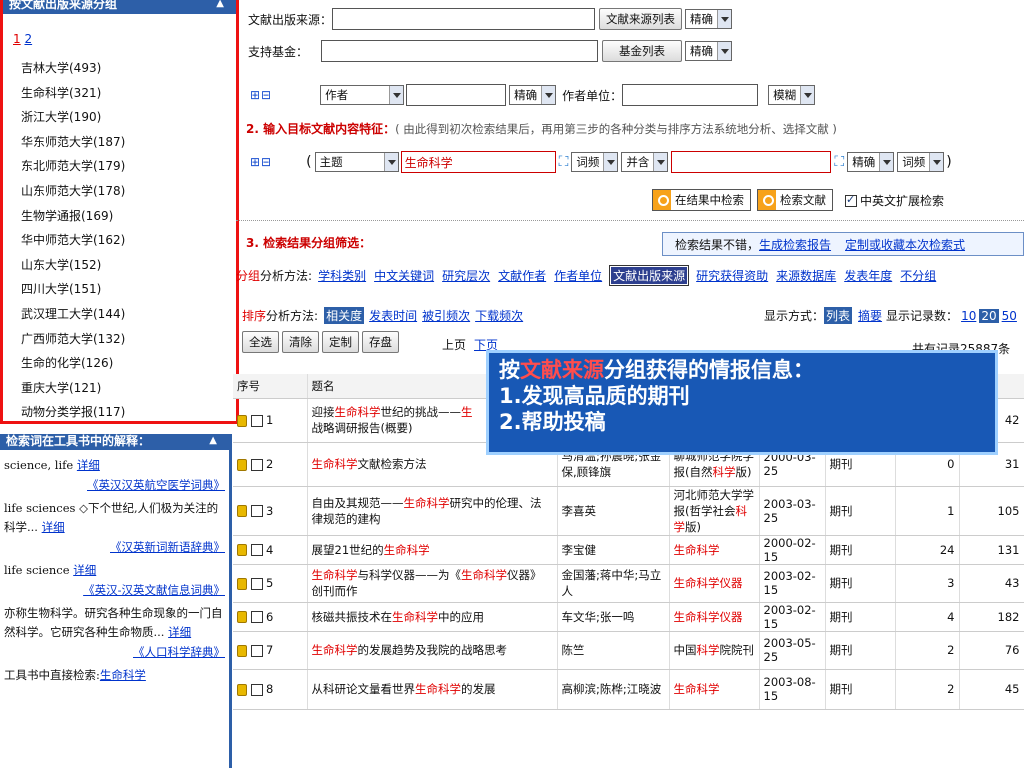 This screenshot has width=1024, height=768. Describe the element at coordinates (73, 240) in the screenshot. I see `source-list-item: 华中师范大学(162)` at that location.